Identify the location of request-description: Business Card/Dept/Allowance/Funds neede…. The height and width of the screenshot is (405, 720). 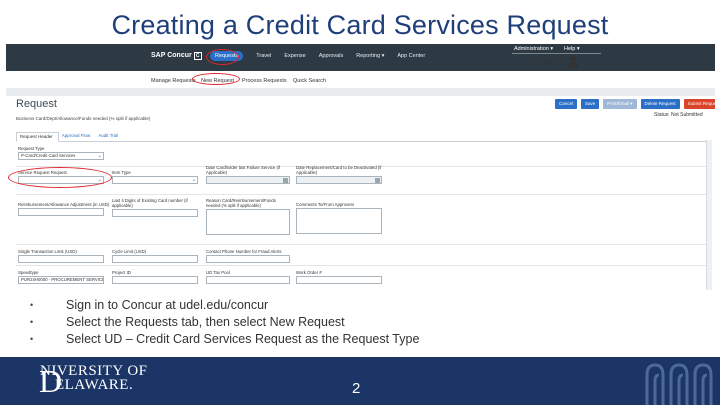
(83, 118).